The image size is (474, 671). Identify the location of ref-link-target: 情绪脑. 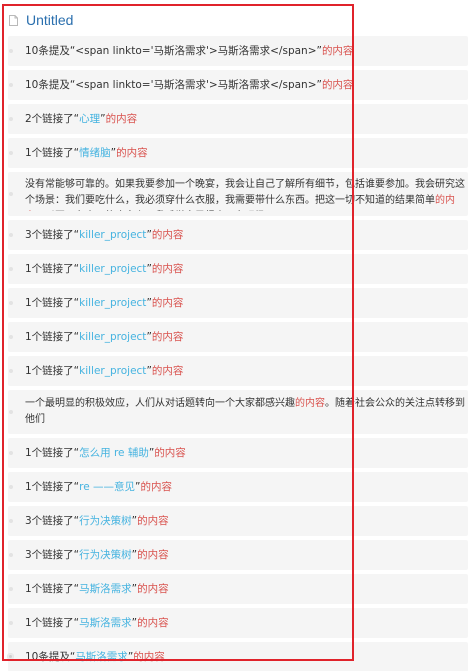
(95, 153).